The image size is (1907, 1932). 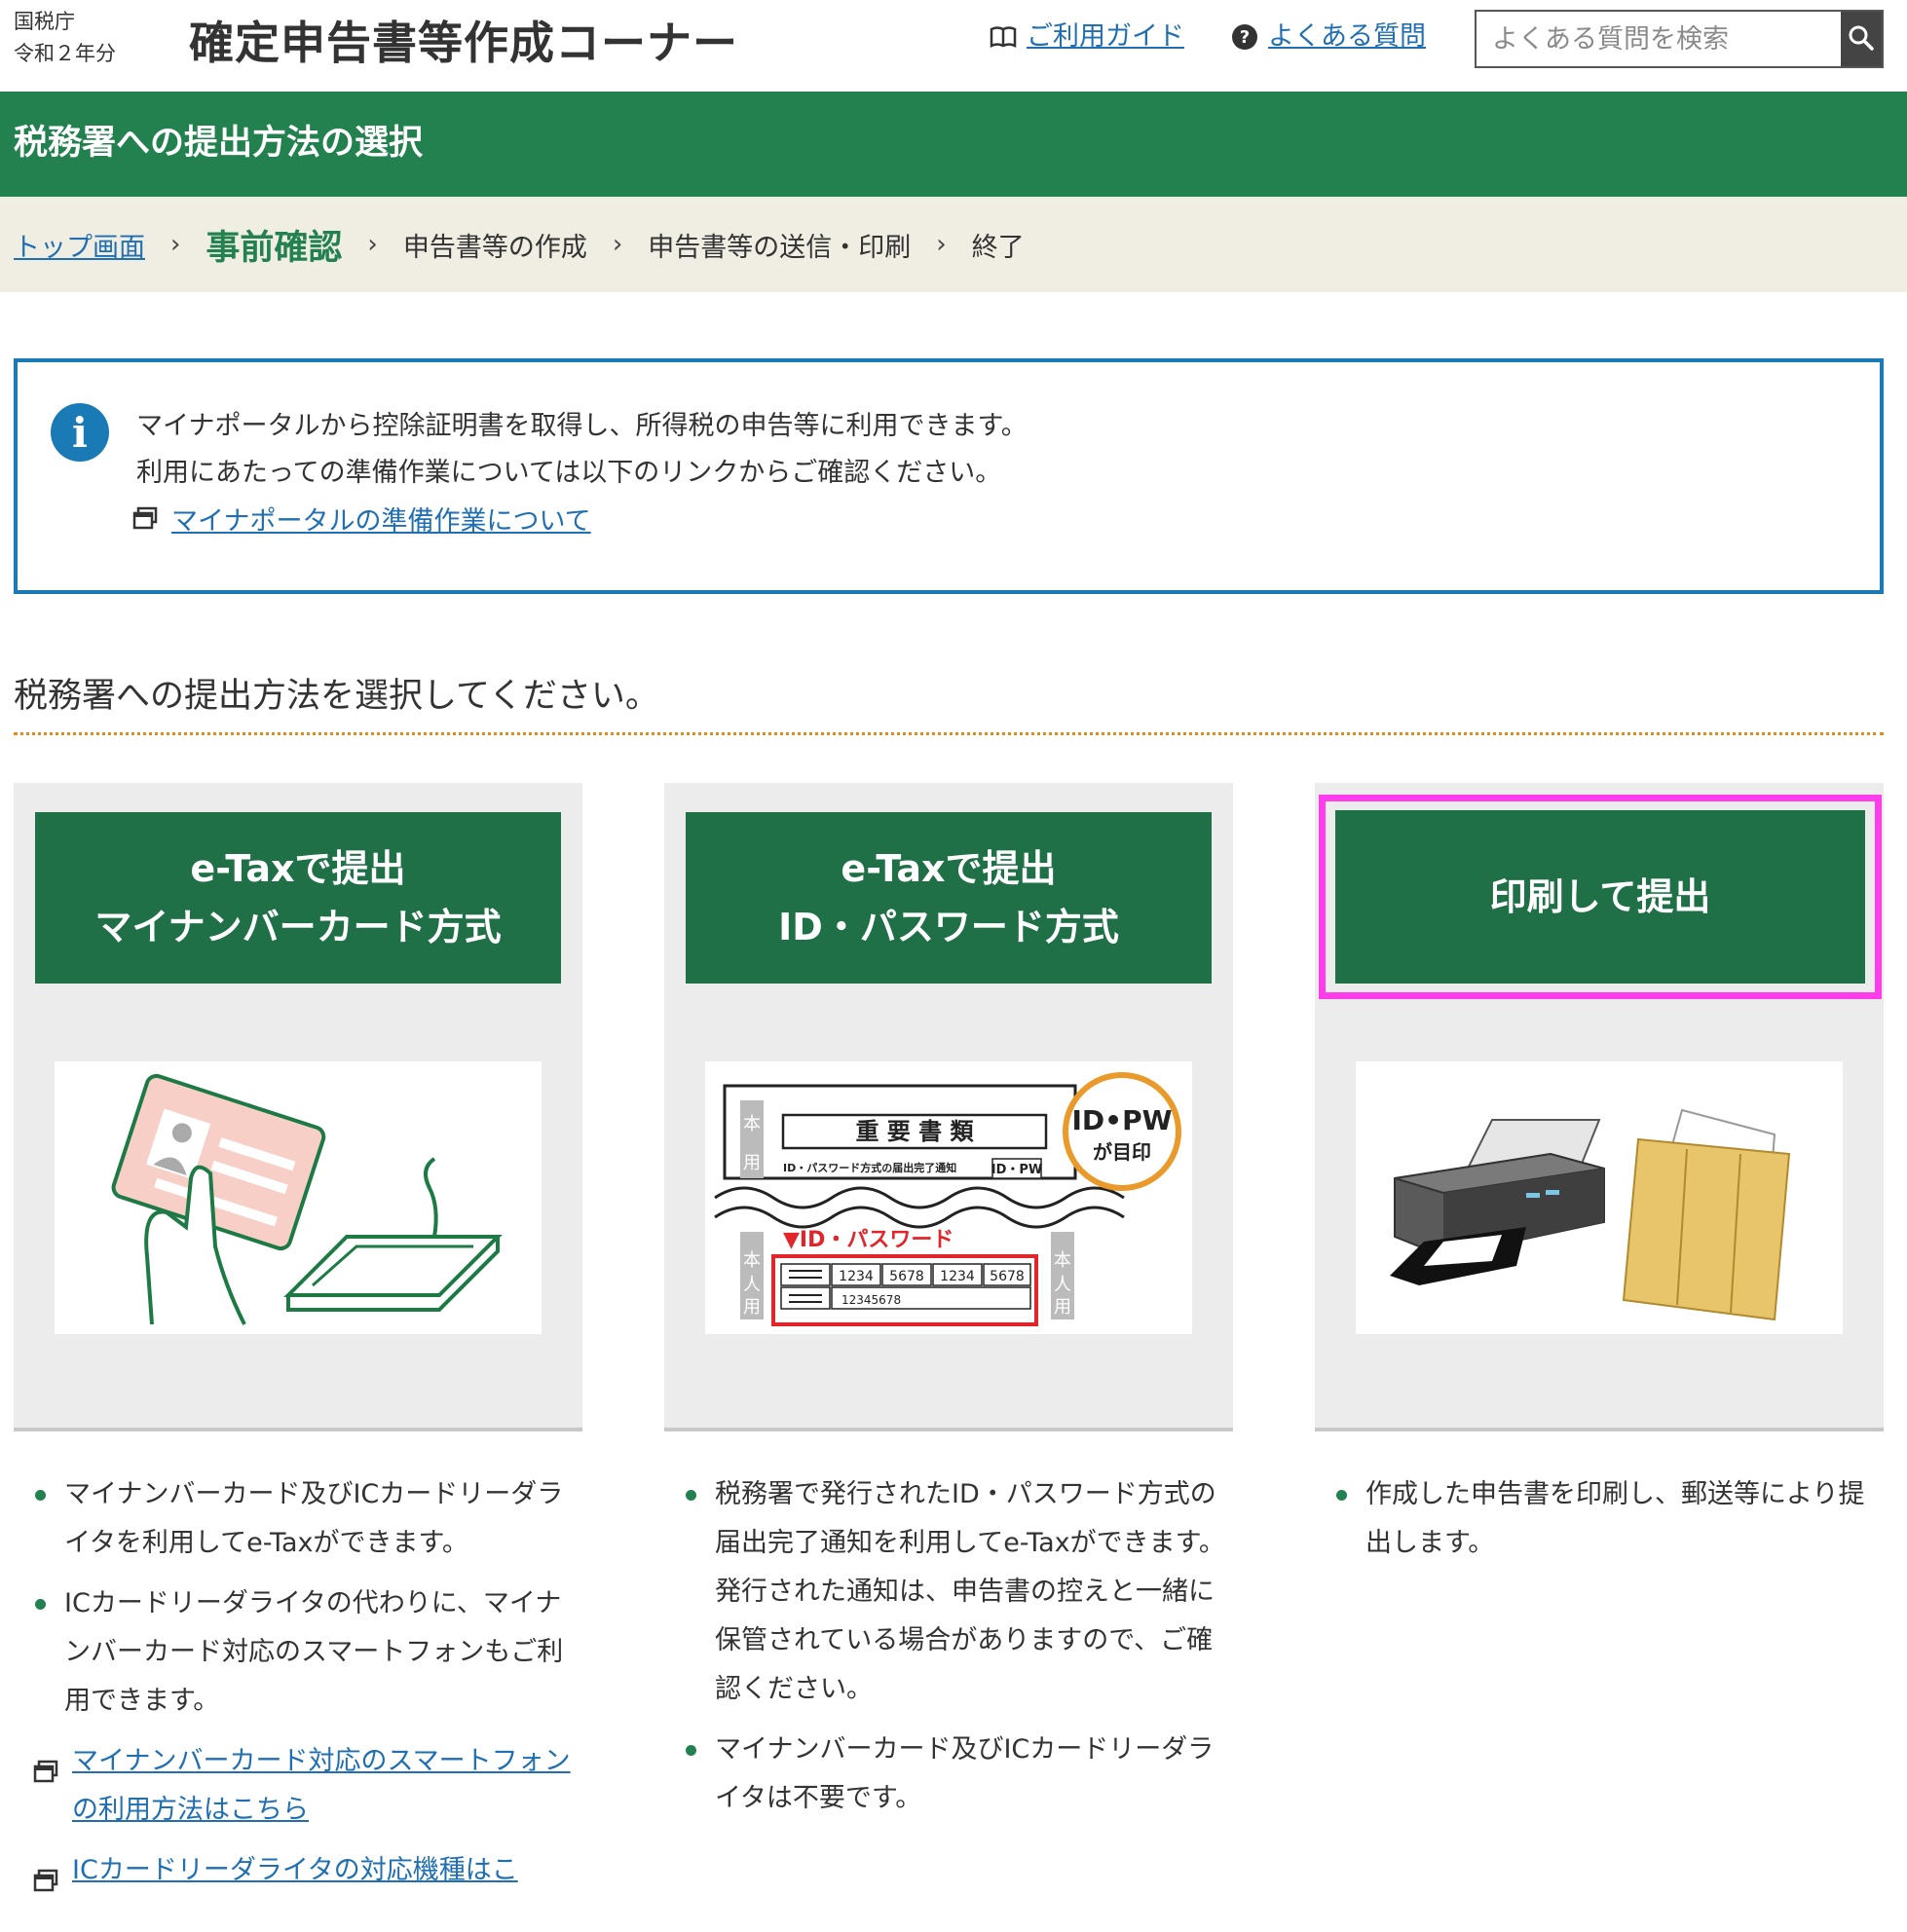 I want to click on doc-tag: ID・PW, so click(x=1017, y=1170).